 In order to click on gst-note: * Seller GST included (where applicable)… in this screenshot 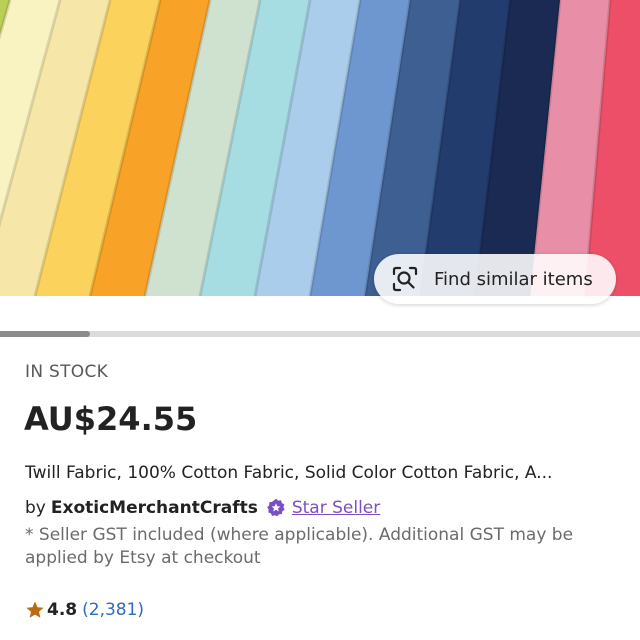, I will do `click(299, 546)`.